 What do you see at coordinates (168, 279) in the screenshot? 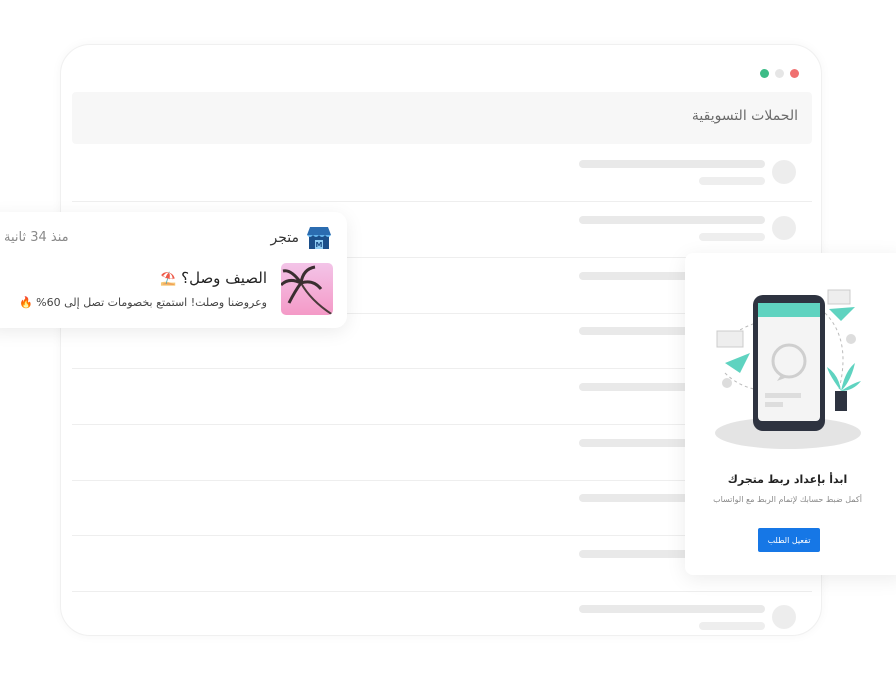
I see `umbrella-icon: ⛱️` at bounding box center [168, 279].